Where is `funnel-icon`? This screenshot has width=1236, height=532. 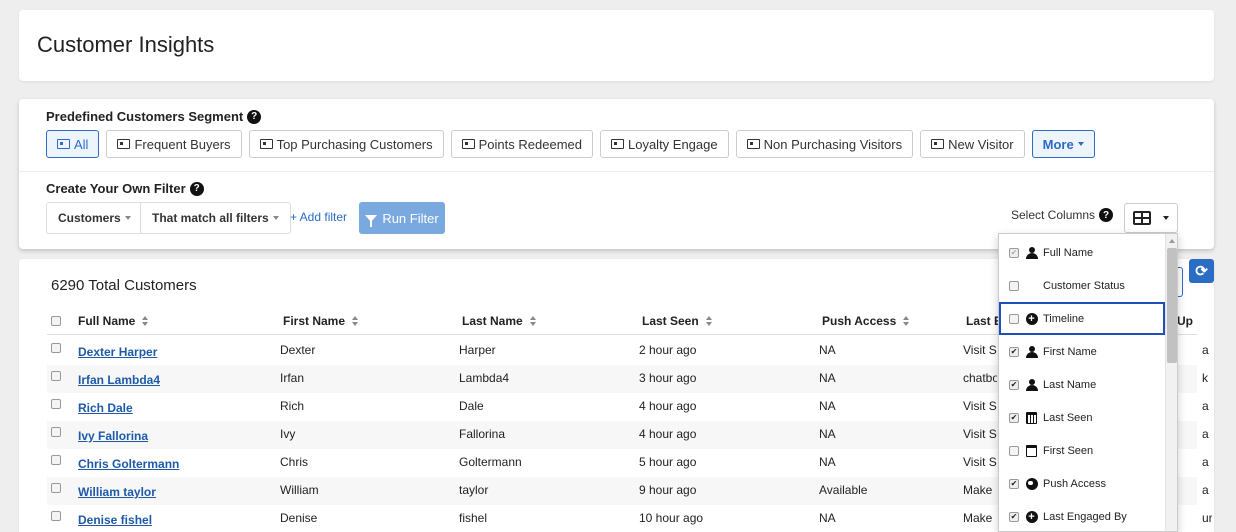 funnel-icon is located at coordinates (371, 220).